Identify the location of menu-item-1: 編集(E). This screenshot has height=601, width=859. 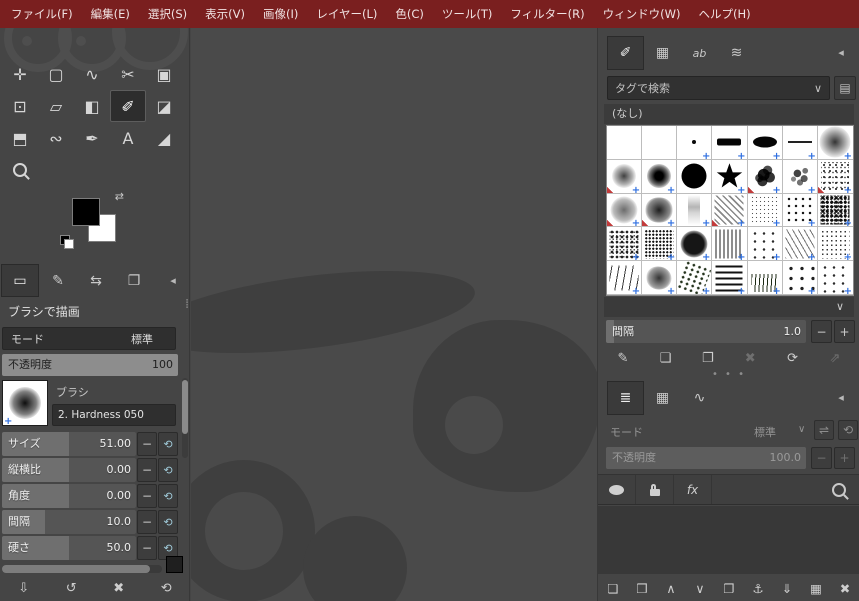
(110, 14).